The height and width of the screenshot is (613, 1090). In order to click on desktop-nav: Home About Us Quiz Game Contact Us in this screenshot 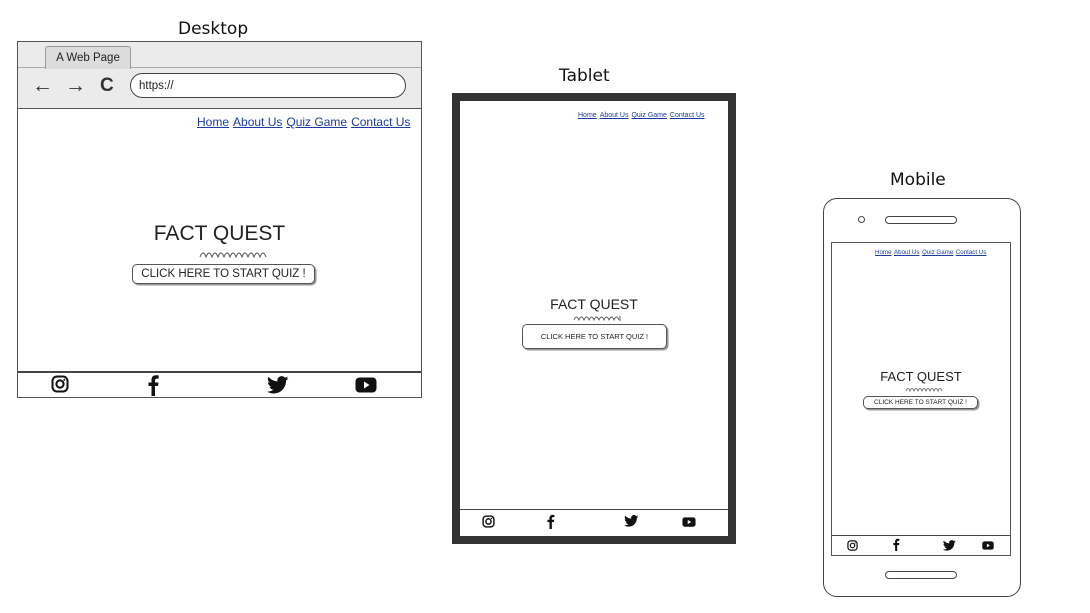, I will do `click(303, 122)`.